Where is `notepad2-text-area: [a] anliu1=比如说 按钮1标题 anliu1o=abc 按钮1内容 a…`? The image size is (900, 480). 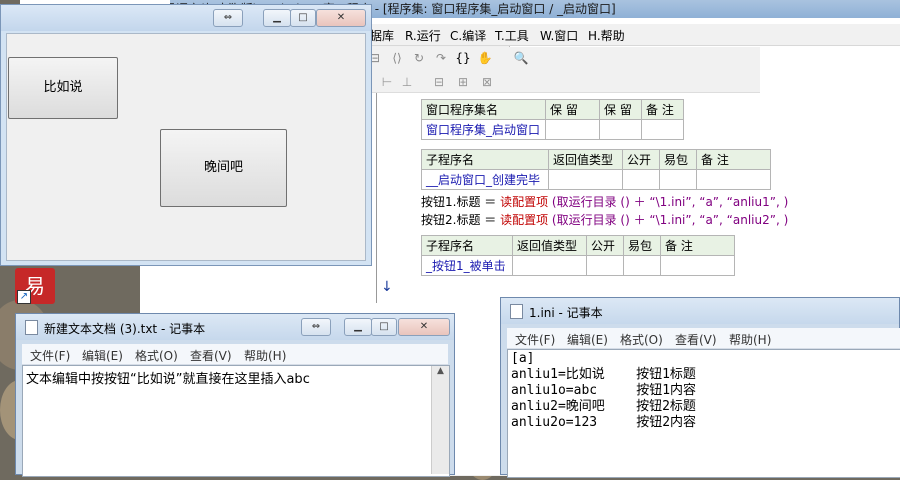
notepad2-text-area: [a] anliu1=比如说 按钮1标题 anliu1o=abc 按钮1内容 a… is located at coordinates (703, 413).